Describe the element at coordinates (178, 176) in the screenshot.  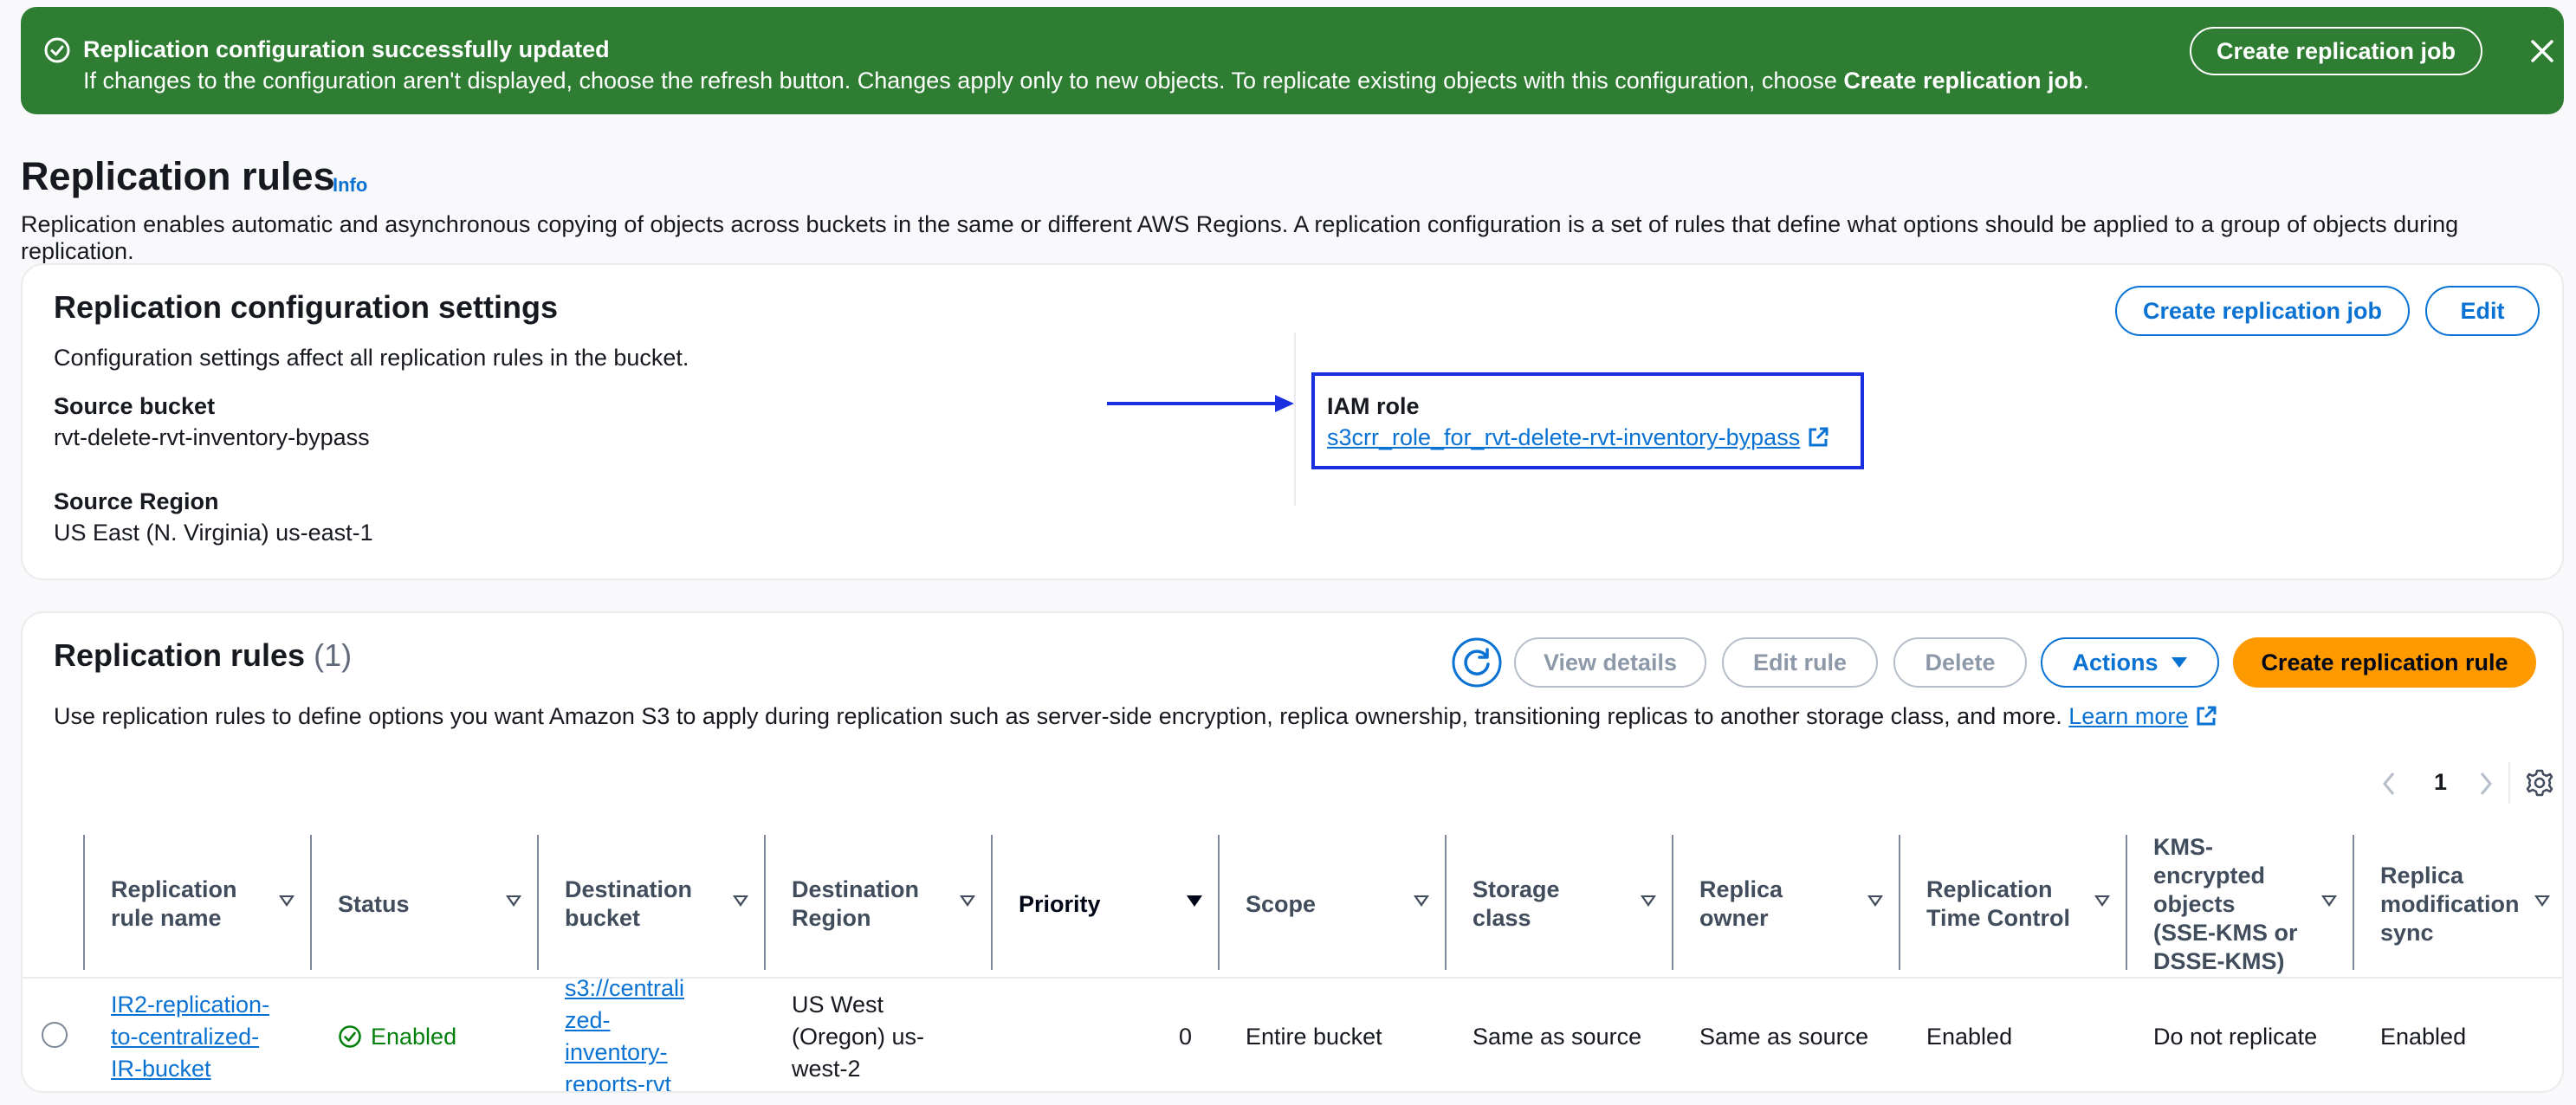
I see `page-title: Replication rules` at that location.